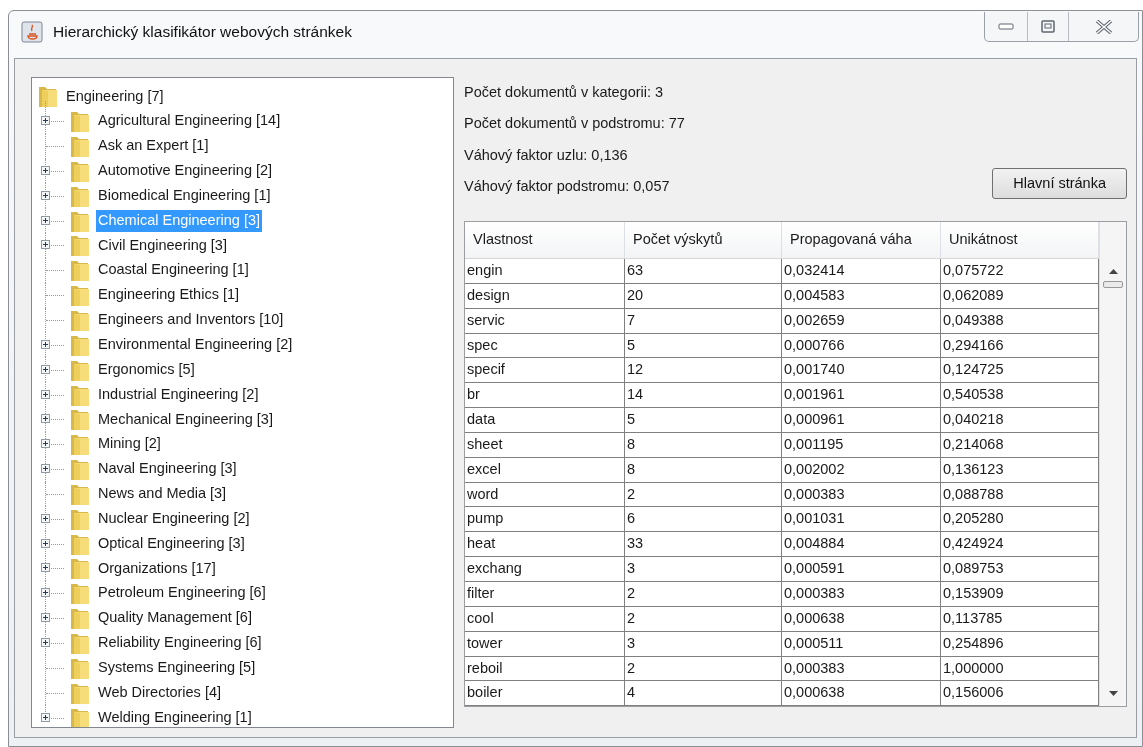  What do you see at coordinates (180, 643) in the screenshot?
I see `tree-item: Reliability Engineering [6]` at bounding box center [180, 643].